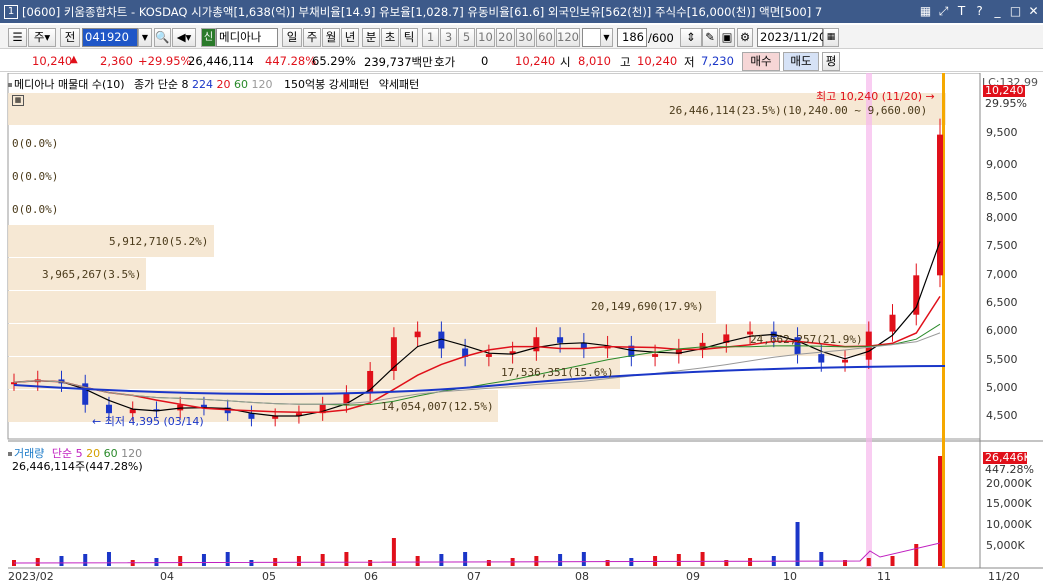 The width and height of the screenshot is (1043, 586). Describe the element at coordinates (535, 61) in the screenshot. I see `current-value: 10,240` at that location.